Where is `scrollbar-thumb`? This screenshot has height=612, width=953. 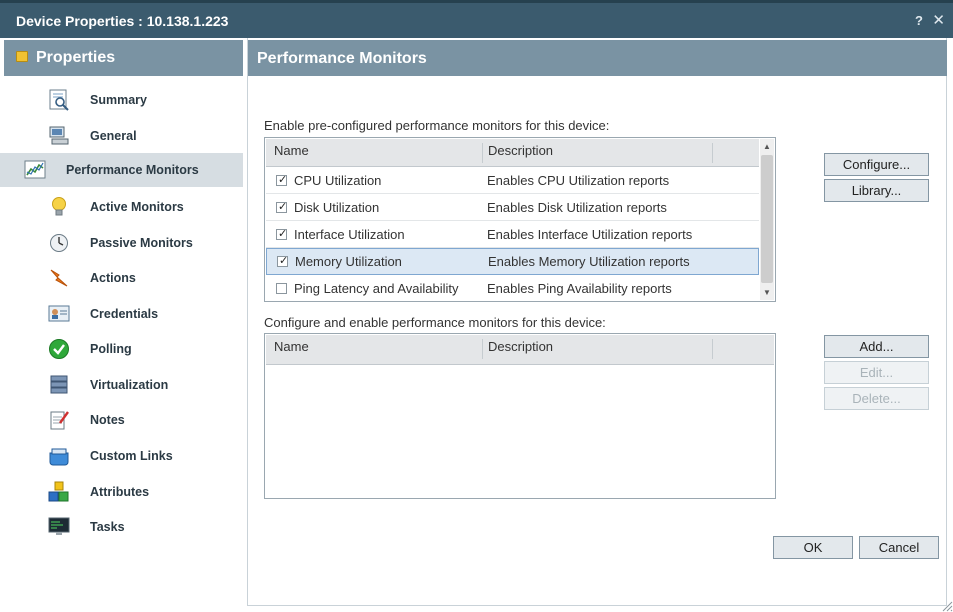 scrollbar-thumb is located at coordinates (767, 219).